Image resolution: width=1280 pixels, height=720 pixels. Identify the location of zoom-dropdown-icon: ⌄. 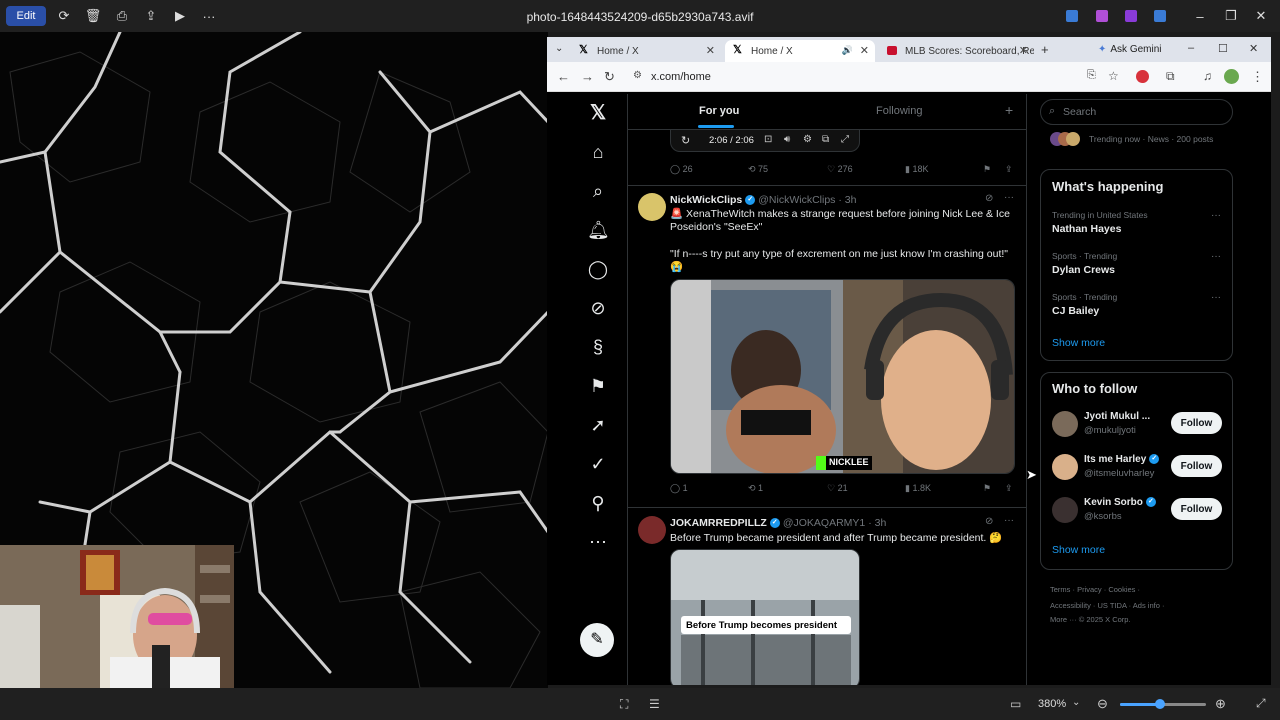
(1076, 702).